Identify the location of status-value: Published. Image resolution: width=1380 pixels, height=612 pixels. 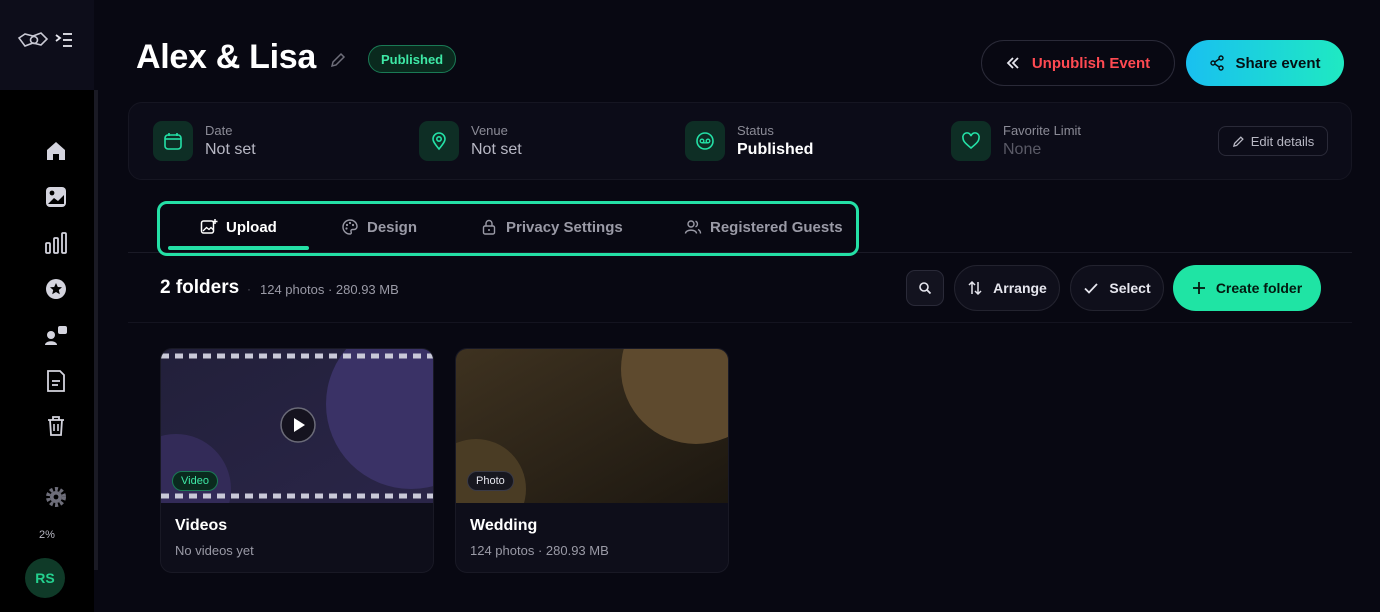
(775, 149).